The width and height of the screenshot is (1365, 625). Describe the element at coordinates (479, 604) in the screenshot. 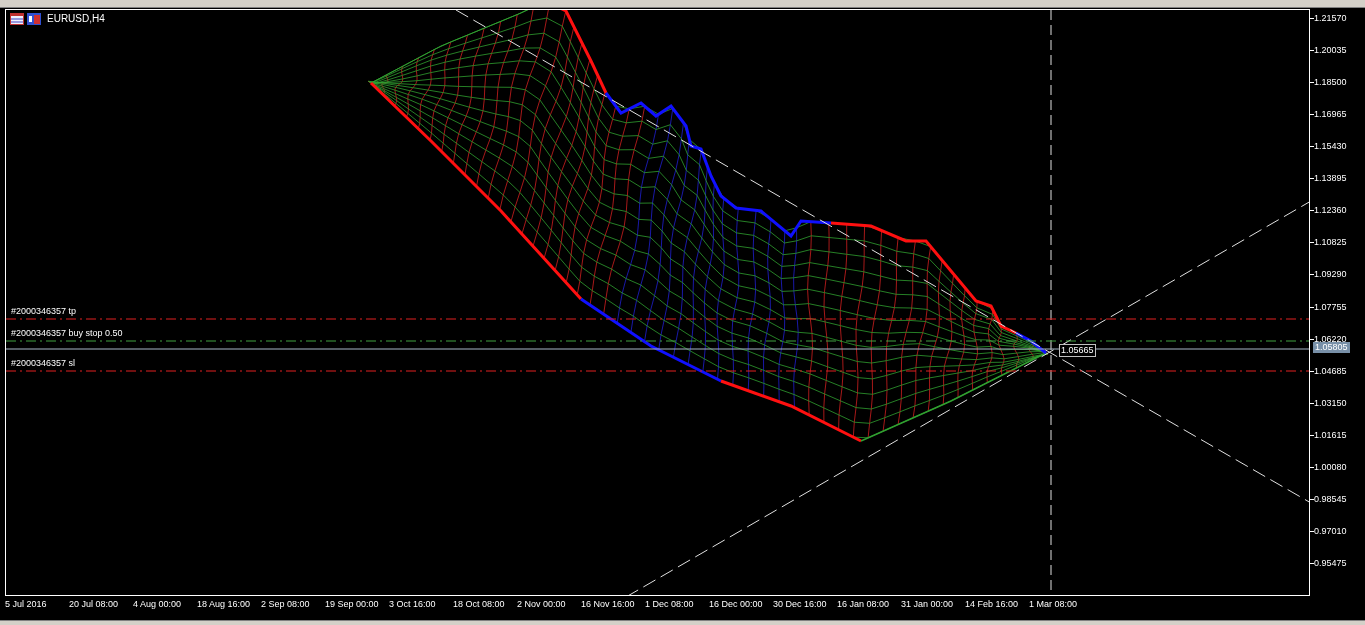

I see `time-tick: 18 Oct 08:00` at that location.